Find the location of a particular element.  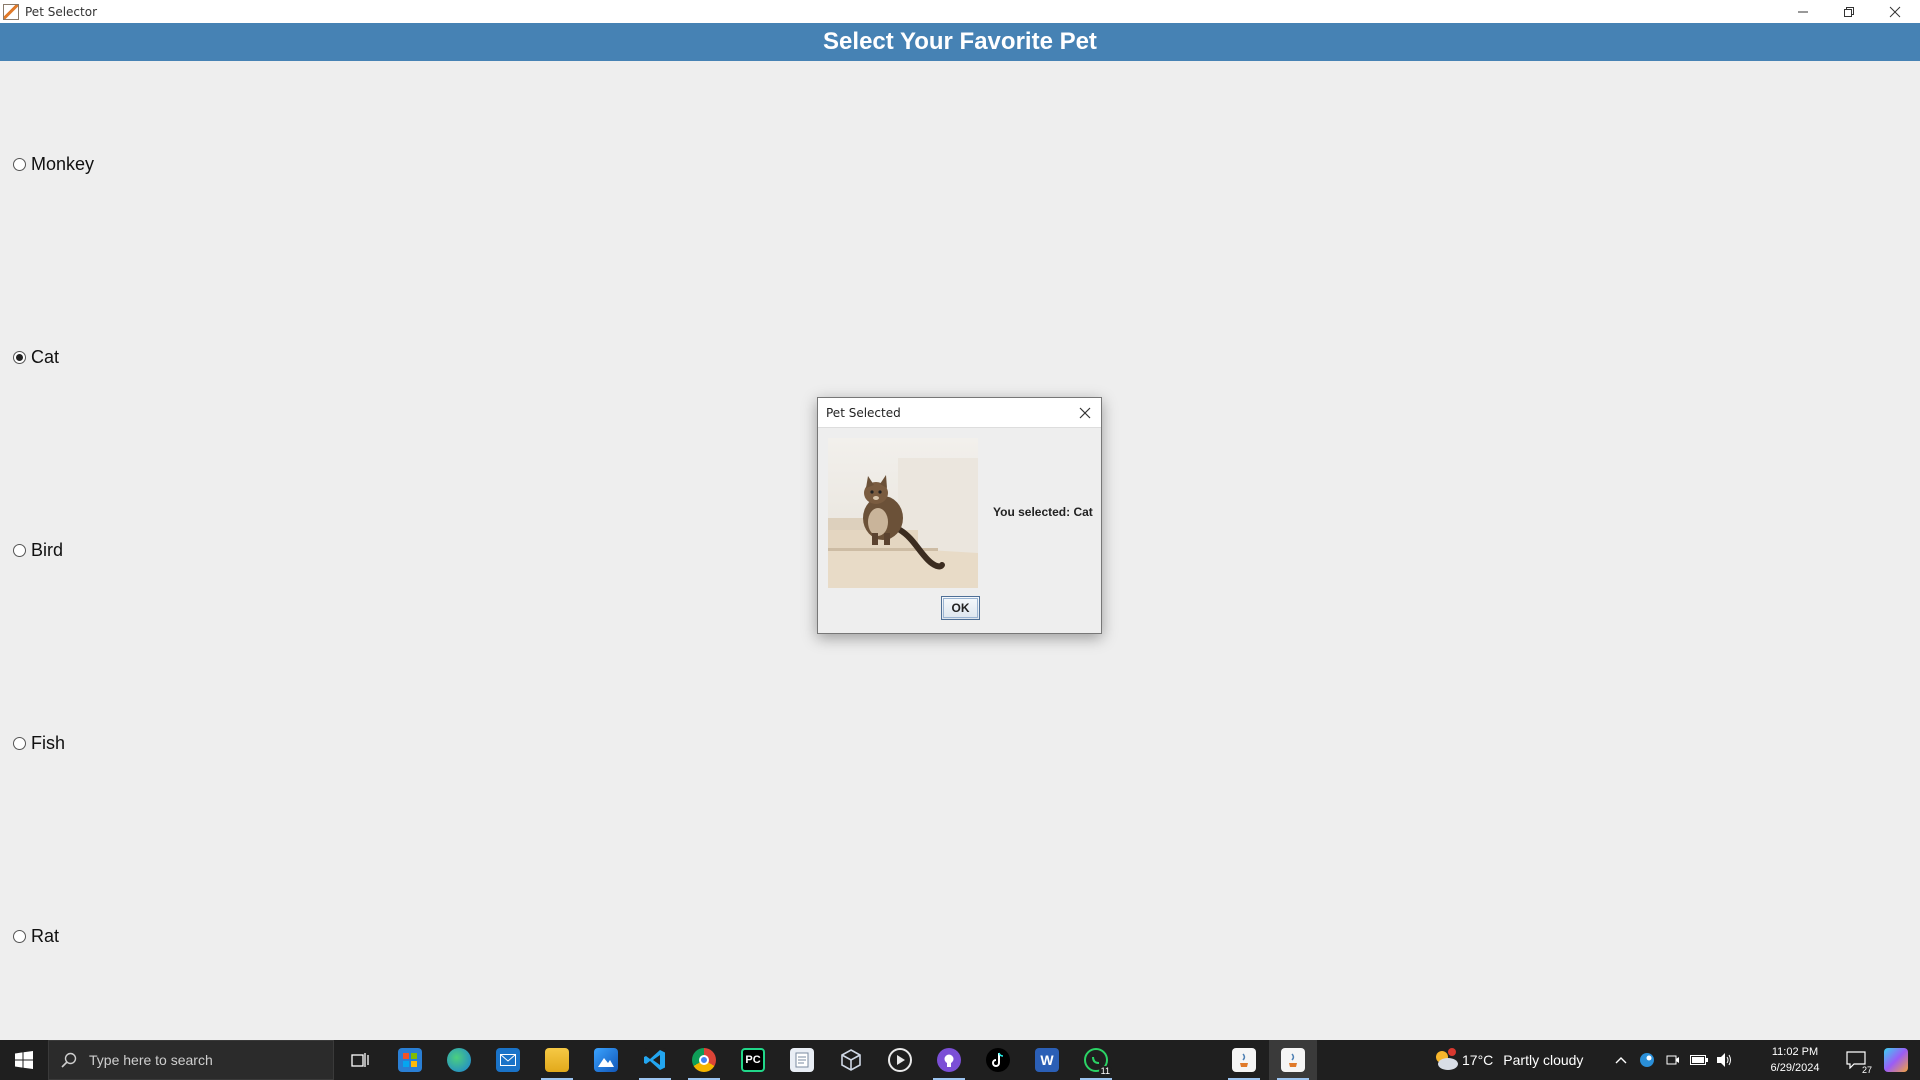

weather-temperature: 17°C is located at coordinates (1478, 1060).